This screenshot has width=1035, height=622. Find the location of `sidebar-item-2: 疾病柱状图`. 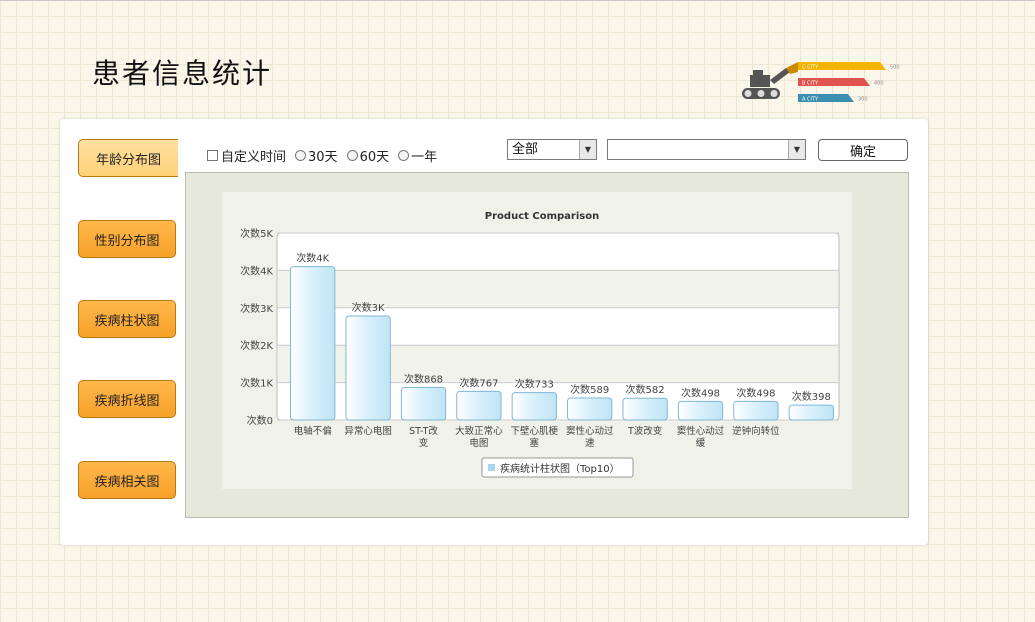

sidebar-item-2: 疾病柱状图 is located at coordinates (127, 319).